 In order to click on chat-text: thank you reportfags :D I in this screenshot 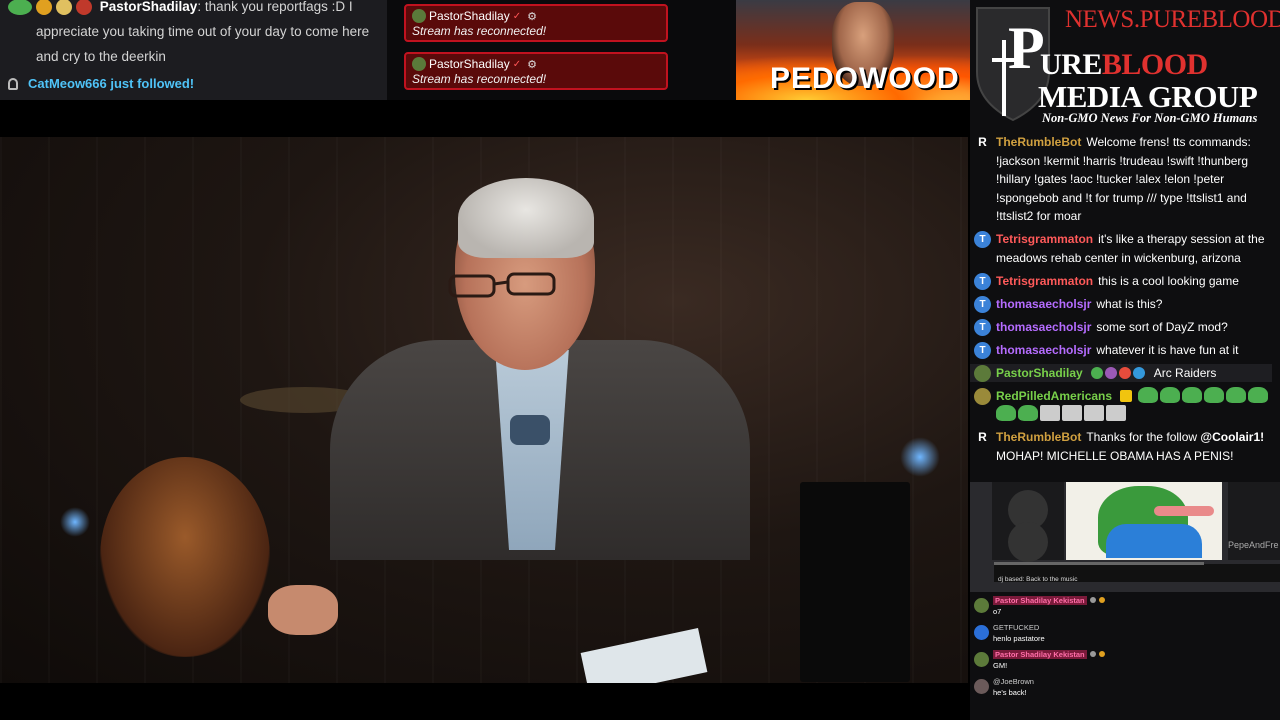, I will do `click(278, 7)`.